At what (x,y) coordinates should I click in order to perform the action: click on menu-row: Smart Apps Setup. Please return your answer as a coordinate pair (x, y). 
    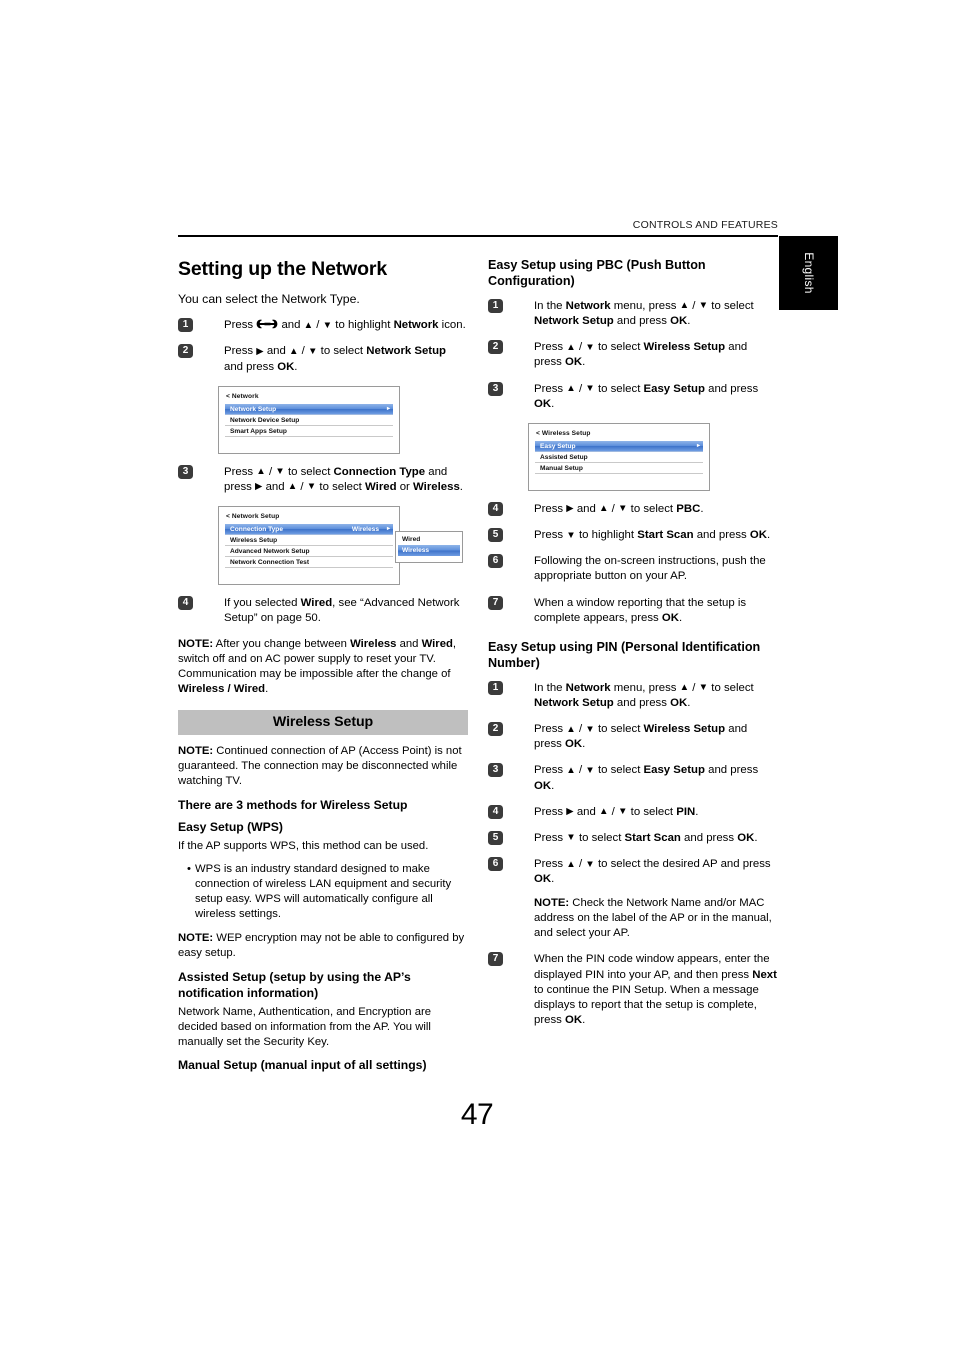
    Looking at the image, I should click on (309, 431).